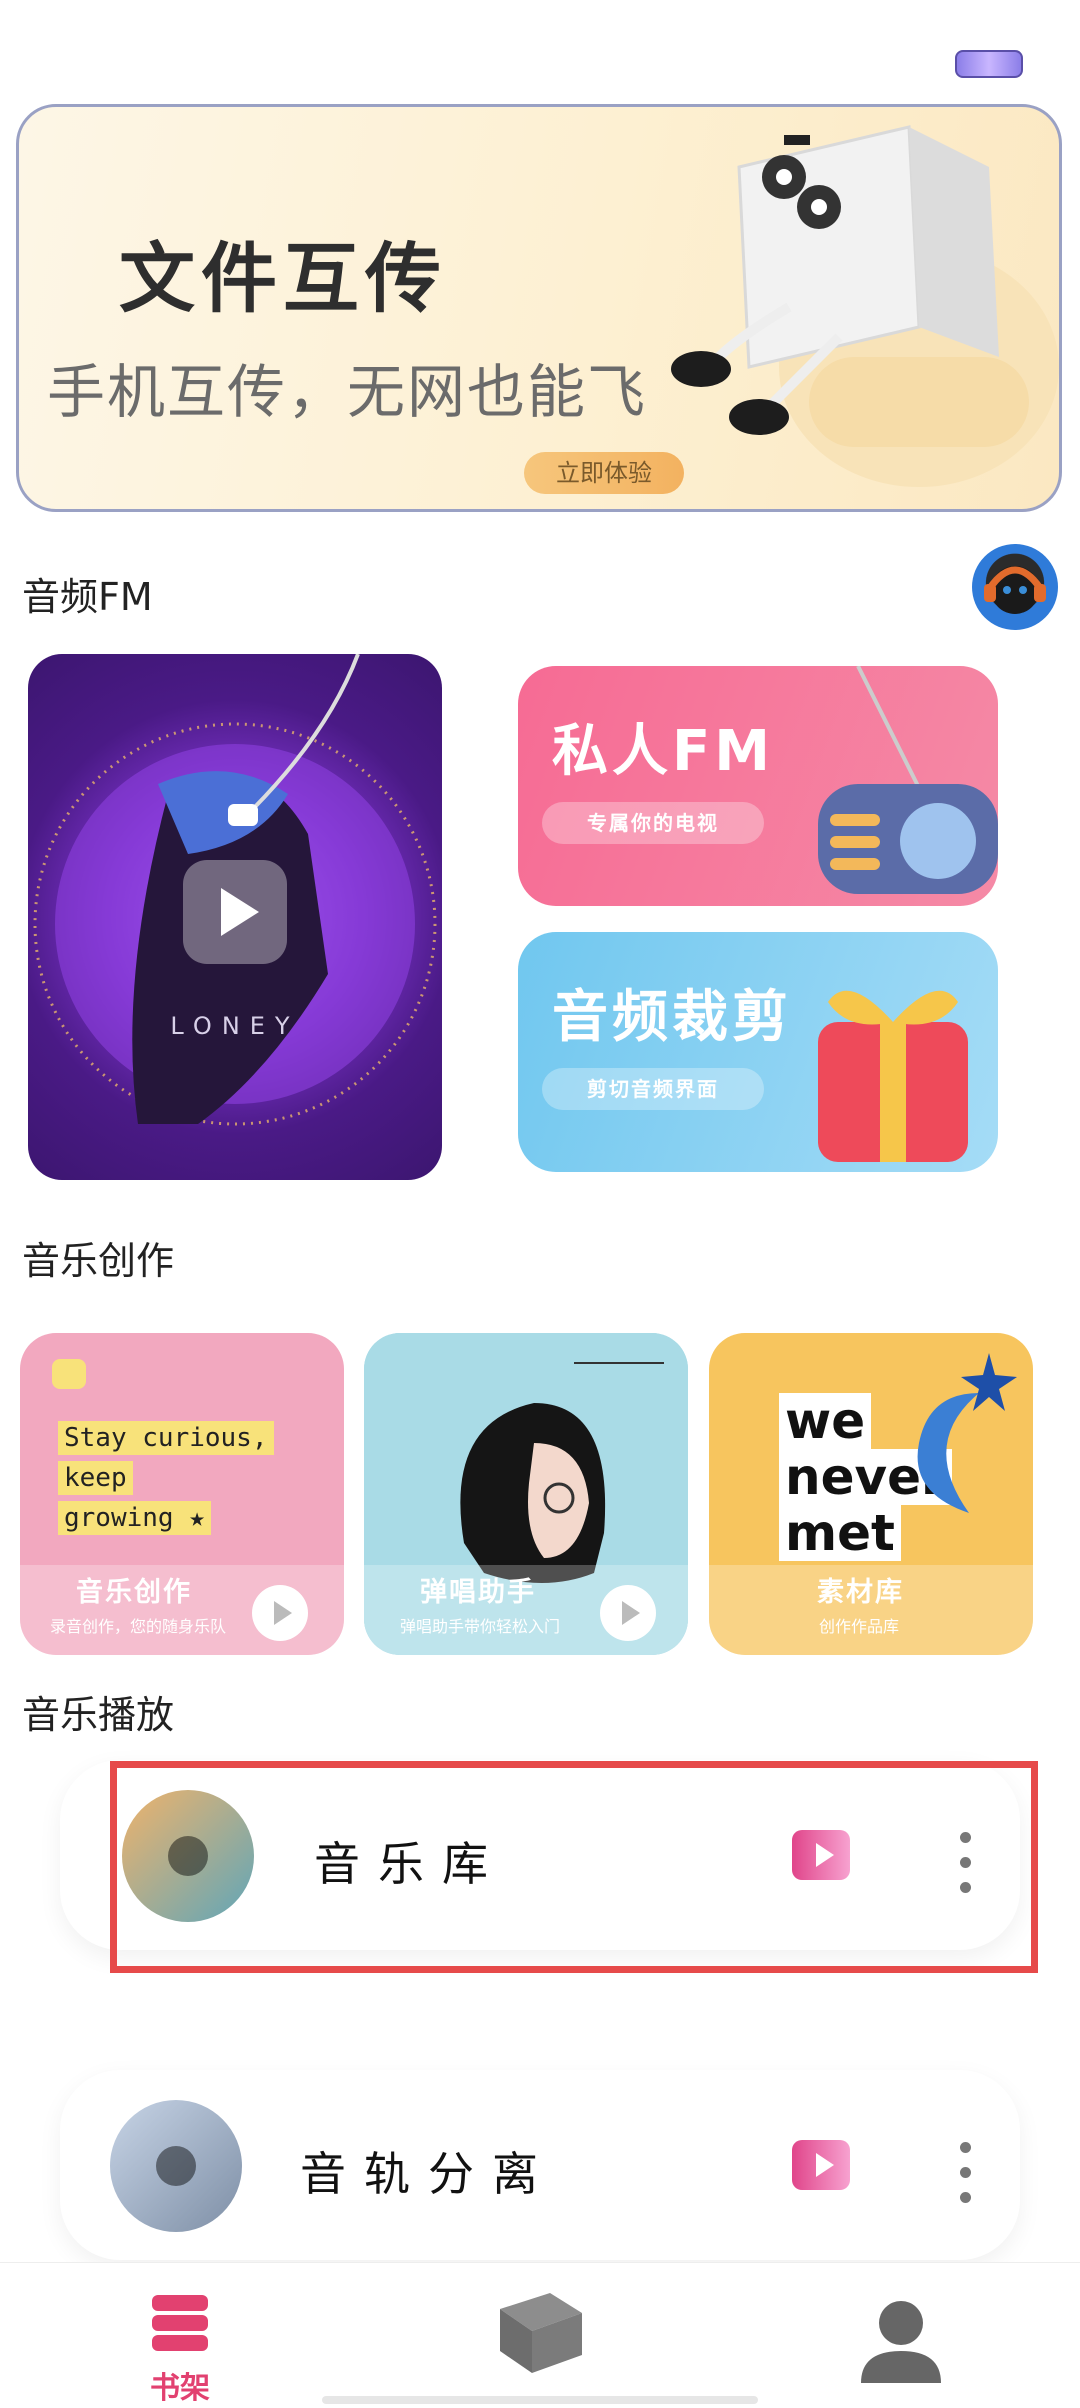 The width and height of the screenshot is (1080, 2408). Describe the element at coordinates (908, 780) in the screenshot. I see `radio-icon` at that location.